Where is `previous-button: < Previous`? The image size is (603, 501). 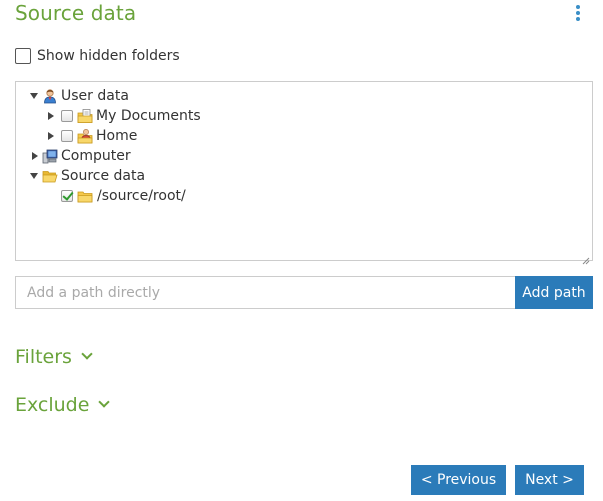 previous-button: < Previous is located at coordinates (458, 480).